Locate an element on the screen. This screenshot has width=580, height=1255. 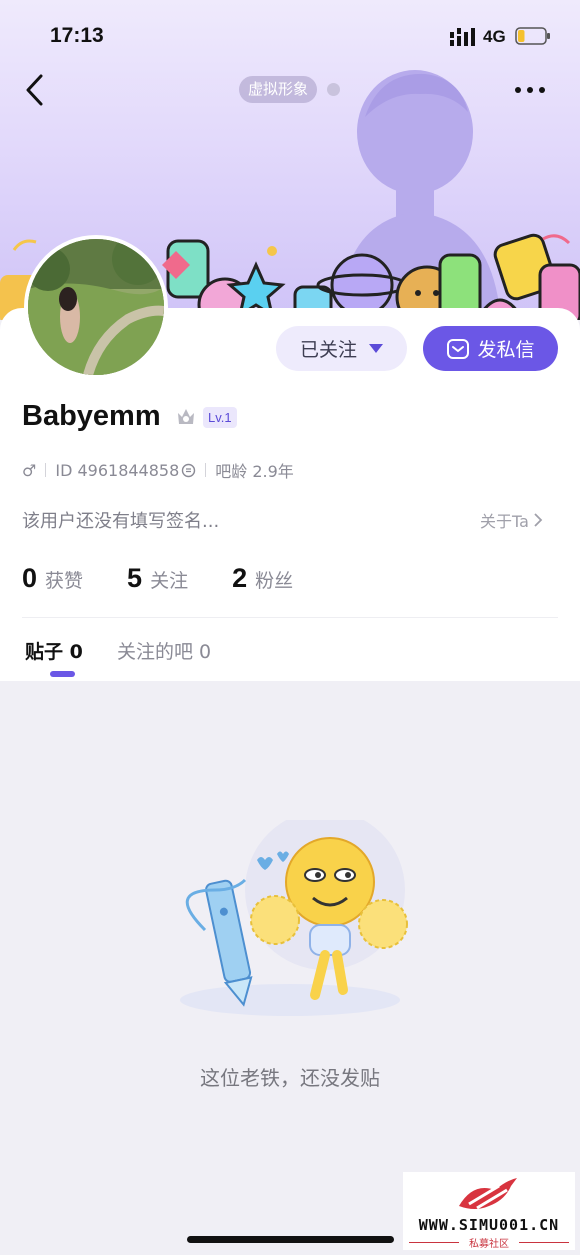
level-badge: Lv.1 is located at coordinates (220, 417).